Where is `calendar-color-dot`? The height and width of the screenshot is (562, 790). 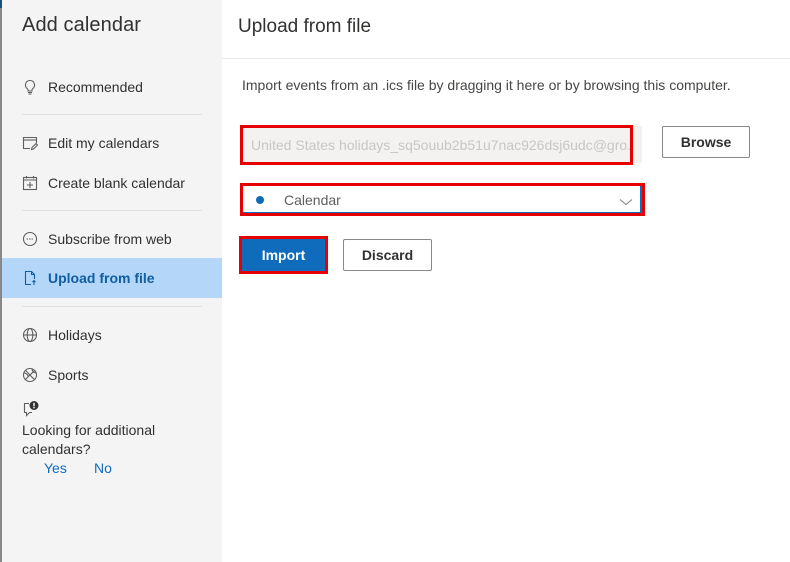
calendar-color-dot is located at coordinates (260, 199).